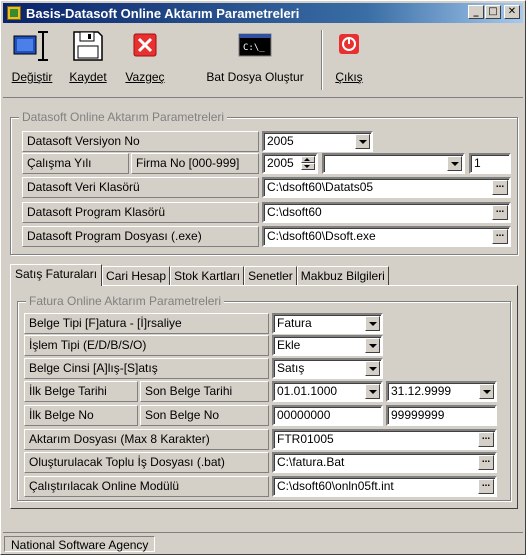 The image size is (526, 555). I want to click on online-modul-label: Çalıştırılacak Online Modülü, so click(146, 486).